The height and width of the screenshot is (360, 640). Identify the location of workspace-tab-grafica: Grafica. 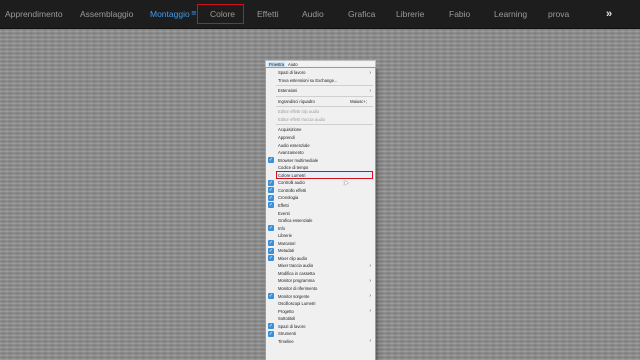
(361, 14).